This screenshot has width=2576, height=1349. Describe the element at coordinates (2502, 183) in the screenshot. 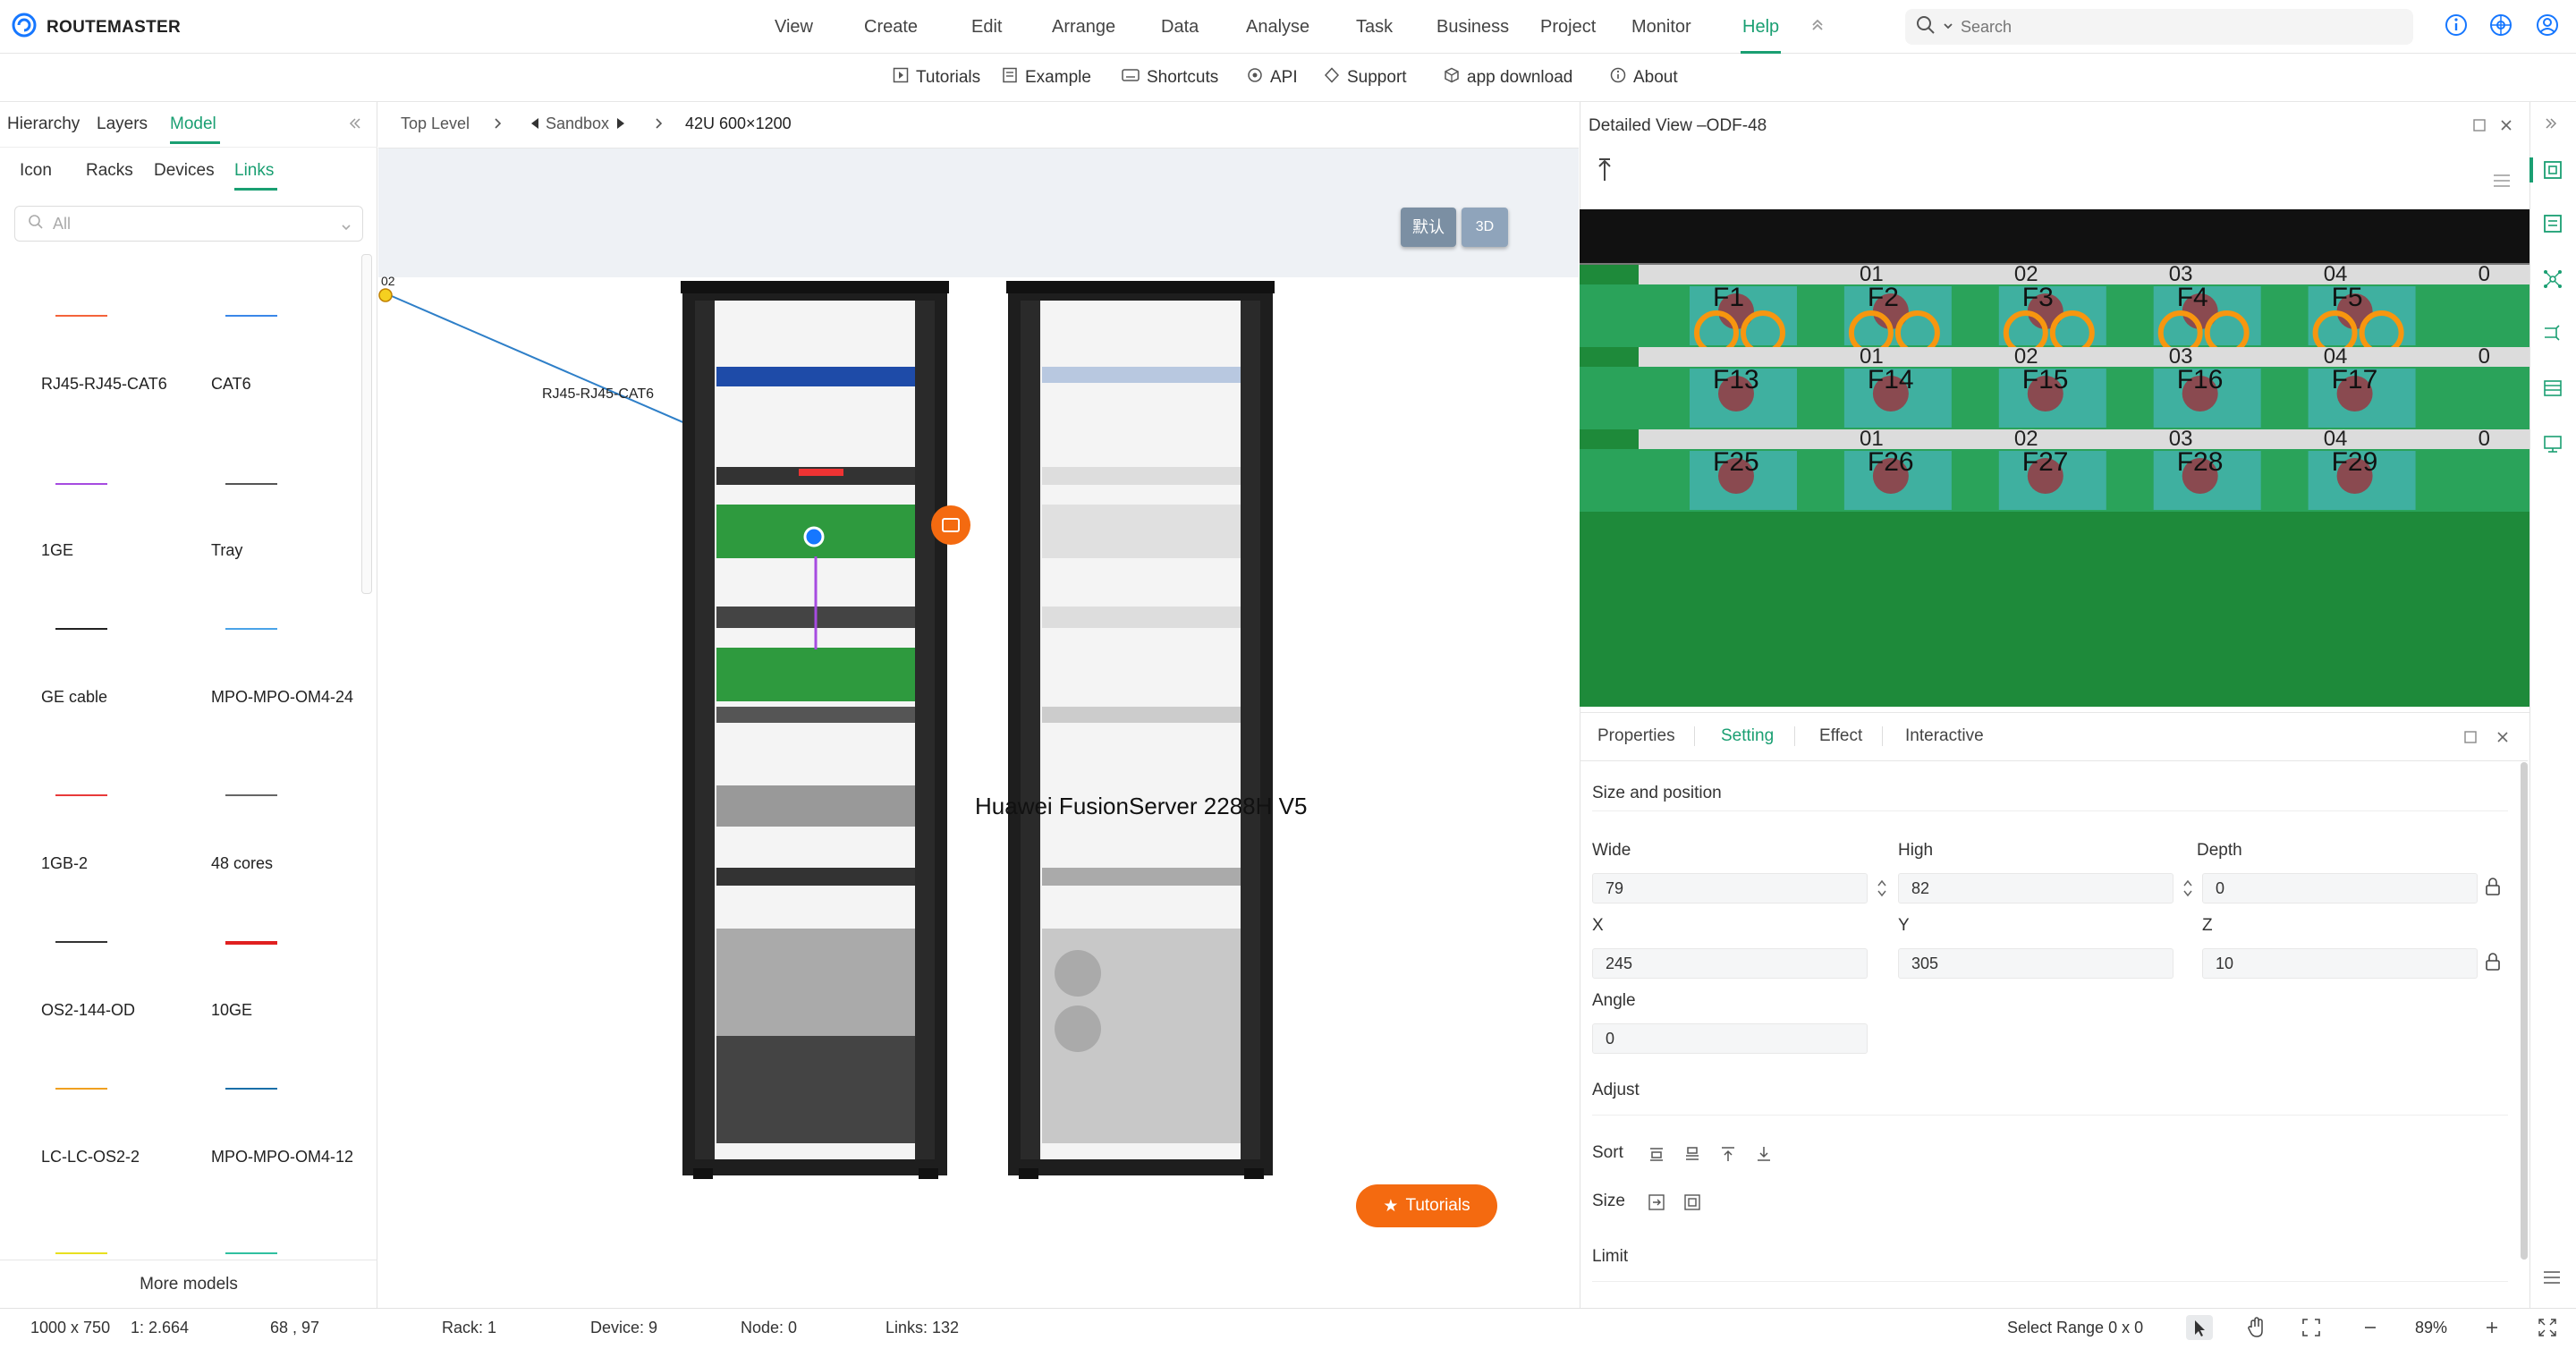

I see `list-settings-icon` at that location.